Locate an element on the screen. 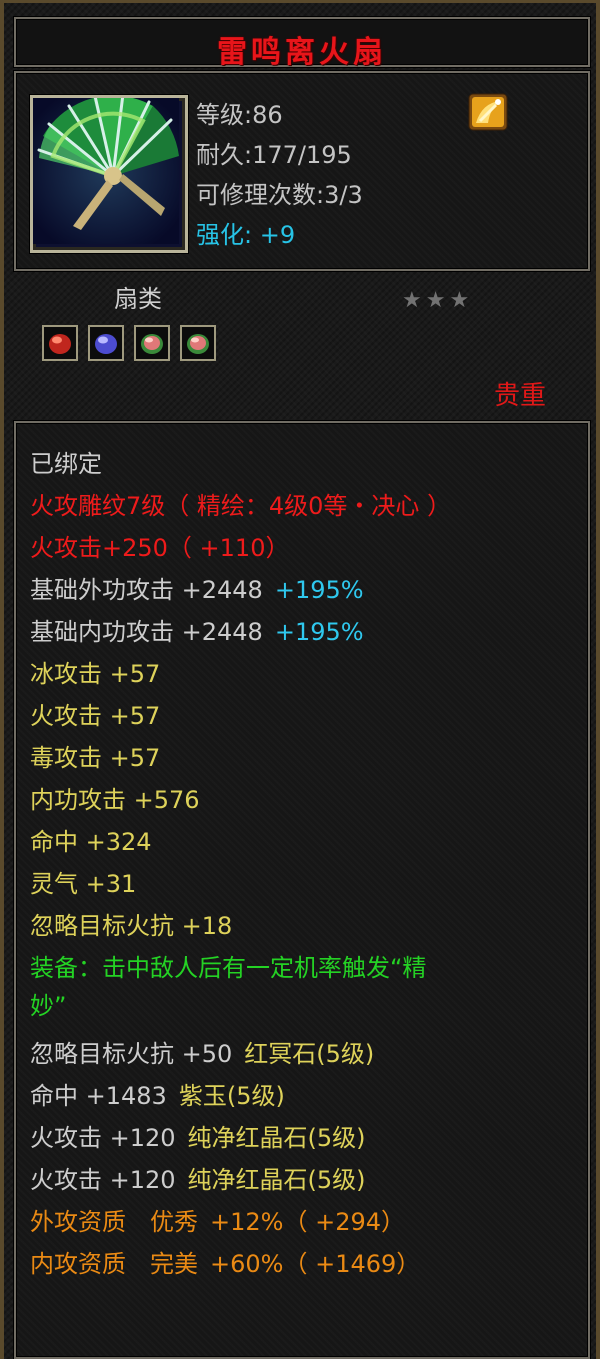 The height and width of the screenshot is (1359, 600). gem-bonus-4-name: 纯净红晶石(5级) is located at coordinates (276, 1180).